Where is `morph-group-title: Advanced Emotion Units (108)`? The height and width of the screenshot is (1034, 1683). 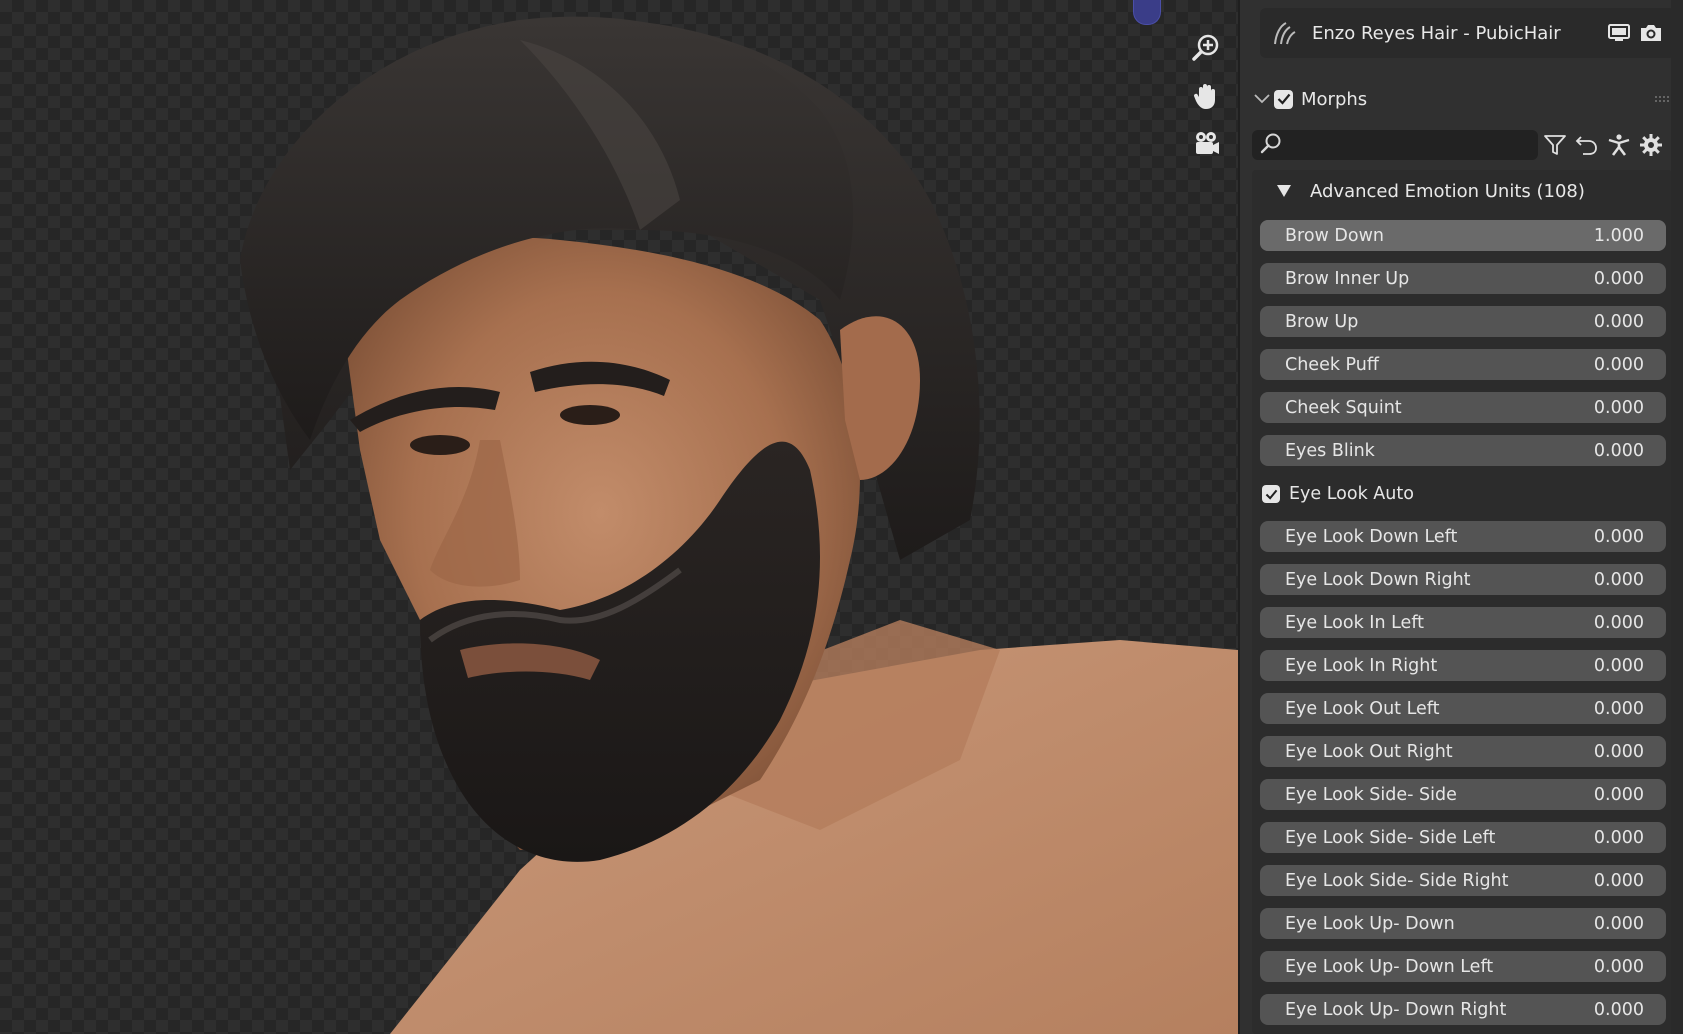
morph-group-title: Advanced Emotion Units (108) is located at coordinates (1447, 191).